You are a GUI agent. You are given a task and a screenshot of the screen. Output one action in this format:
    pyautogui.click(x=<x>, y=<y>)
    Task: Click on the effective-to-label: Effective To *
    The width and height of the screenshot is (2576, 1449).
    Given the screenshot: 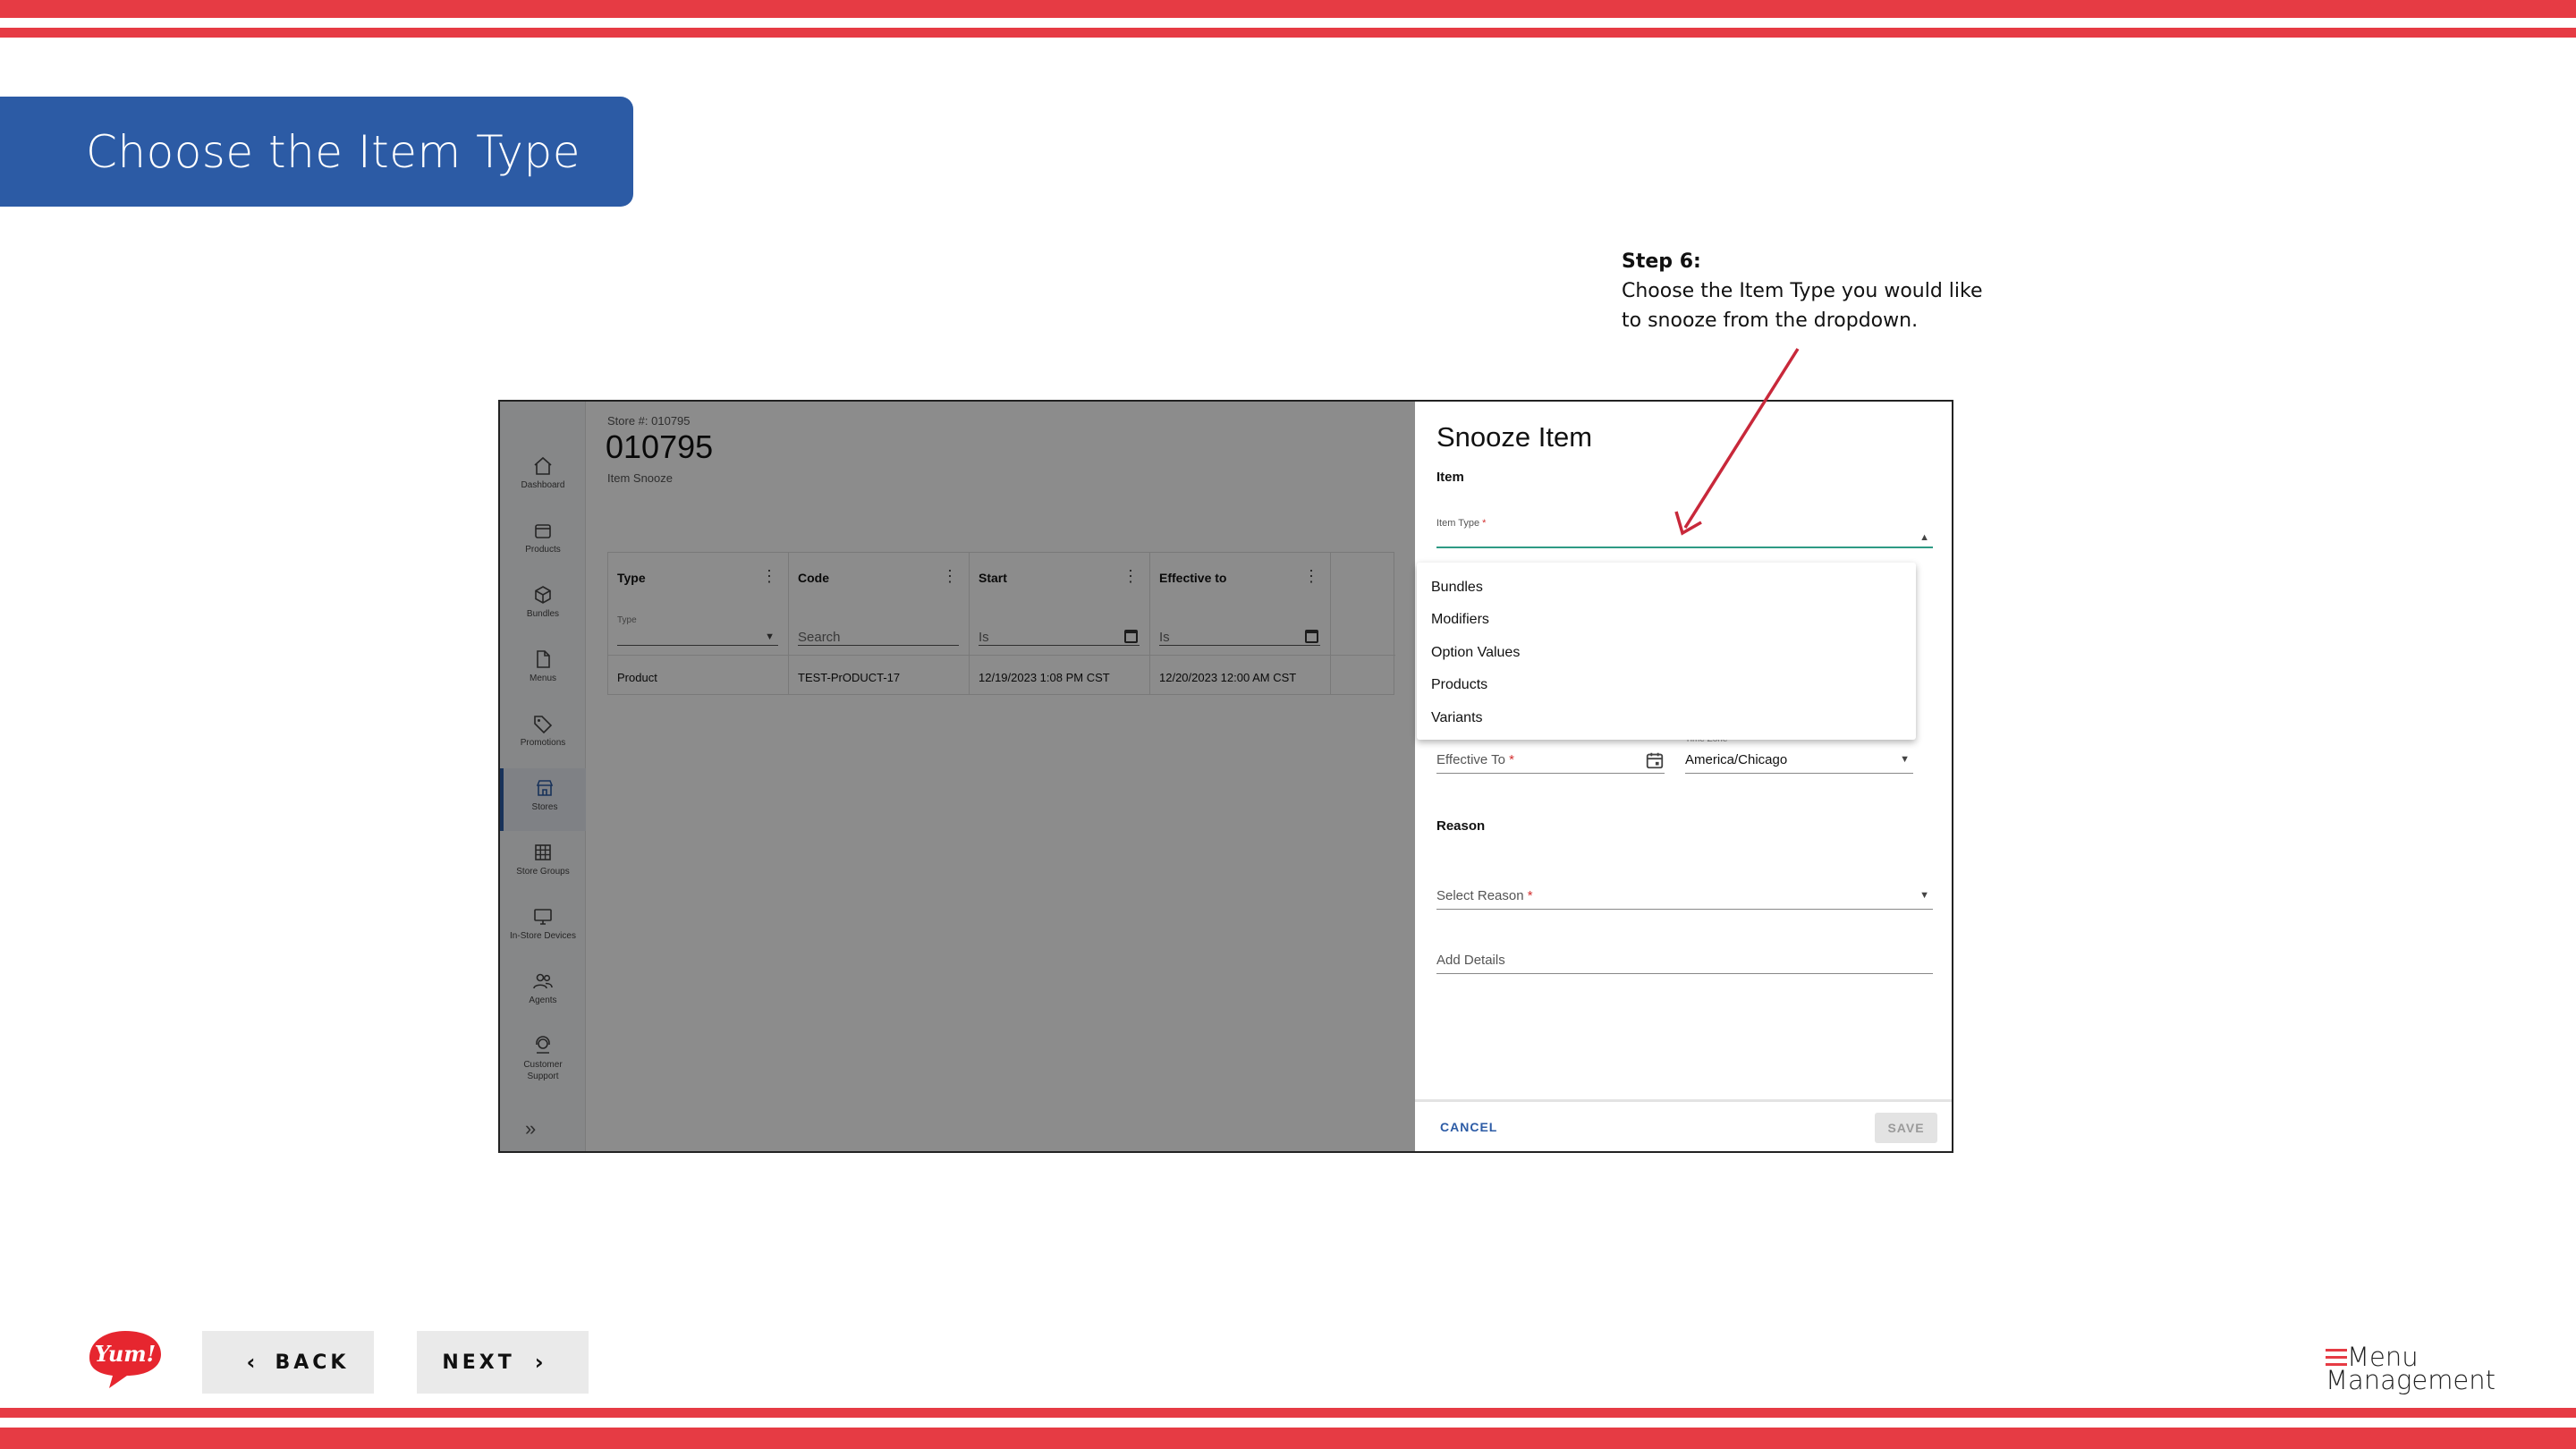 What is the action you would take?
    pyautogui.click(x=1475, y=759)
    